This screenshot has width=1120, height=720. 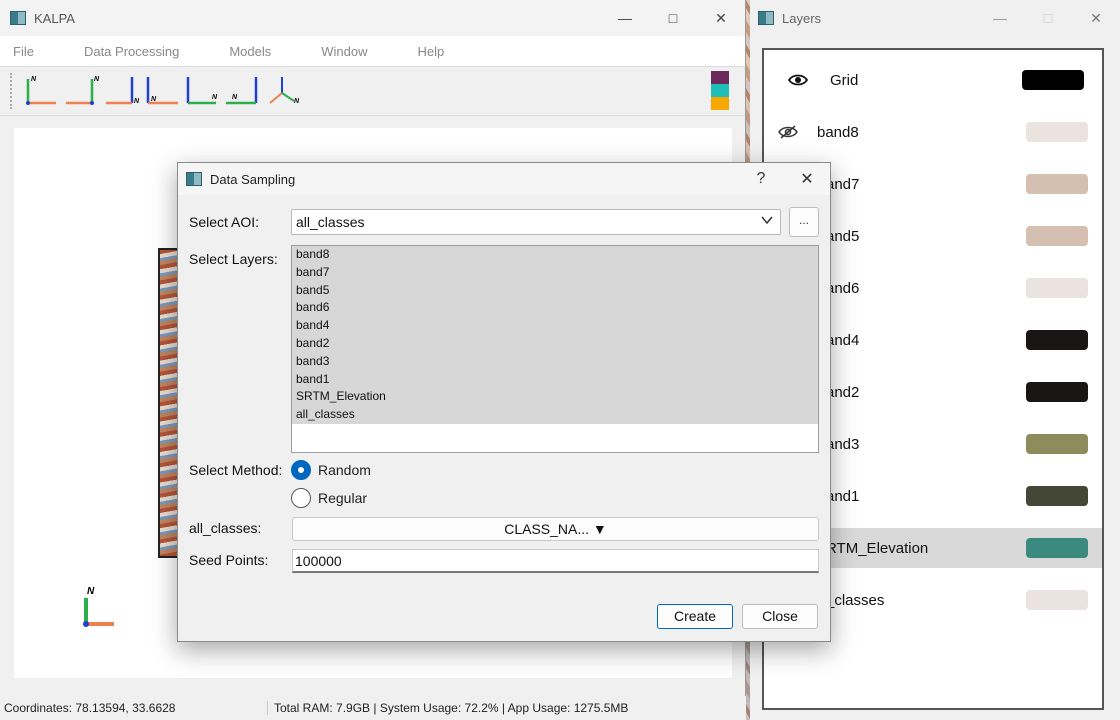 What do you see at coordinates (720, 103) in the screenshot?
I see `color-swatch-orange` at bounding box center [720, 103].